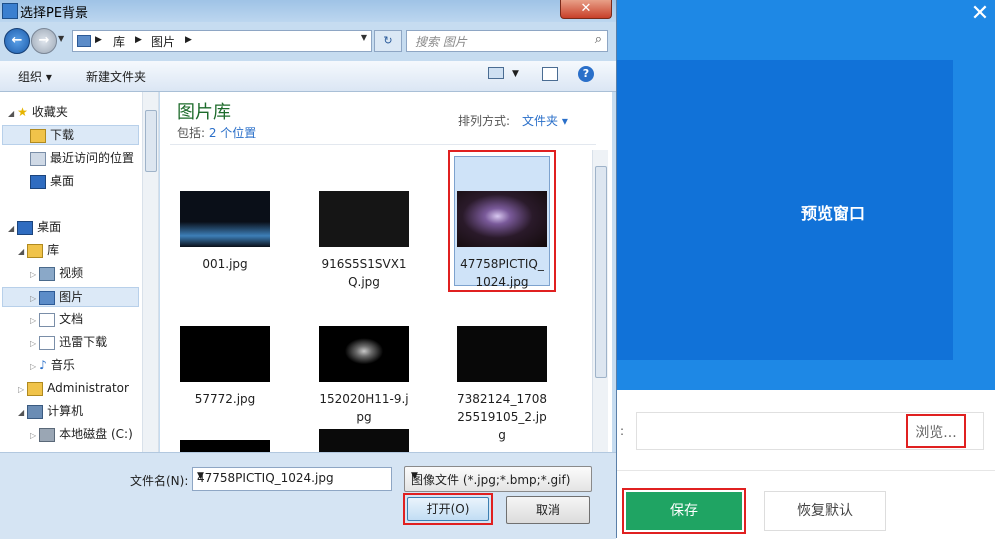 The image size is (995, 539). Describe the element at coordinates (684, 511) in the screenshot. I see `save-button: 保存` at that location.